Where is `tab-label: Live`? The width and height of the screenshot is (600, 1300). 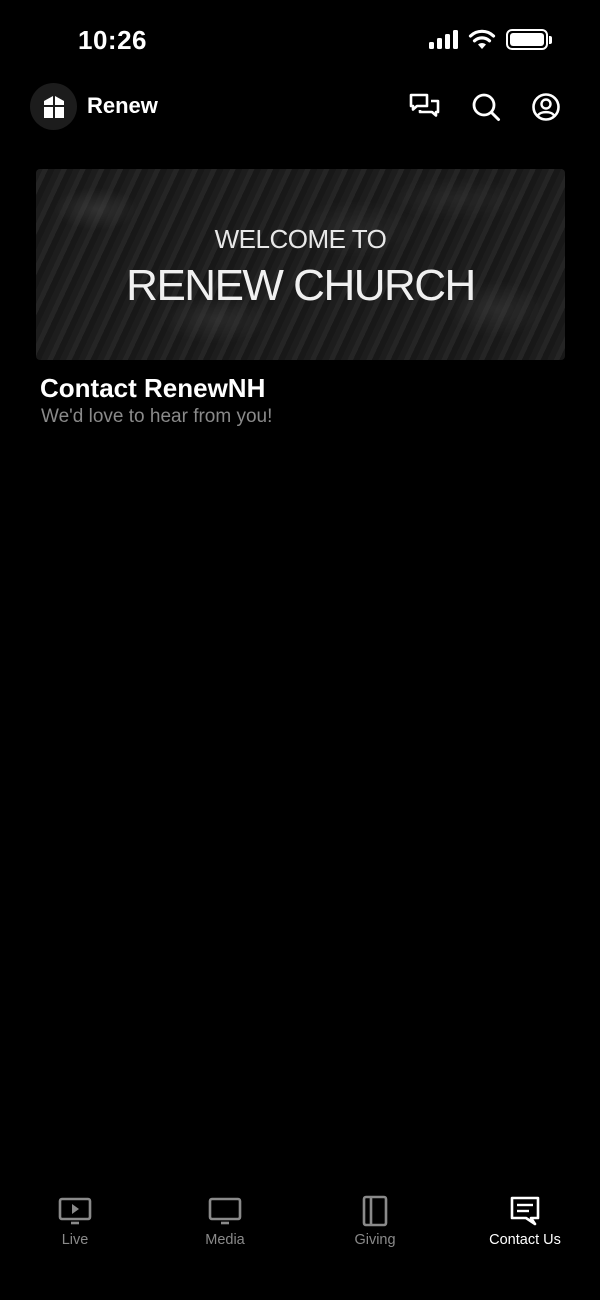 tab-label: Live is located at coordinates (75, 1240).